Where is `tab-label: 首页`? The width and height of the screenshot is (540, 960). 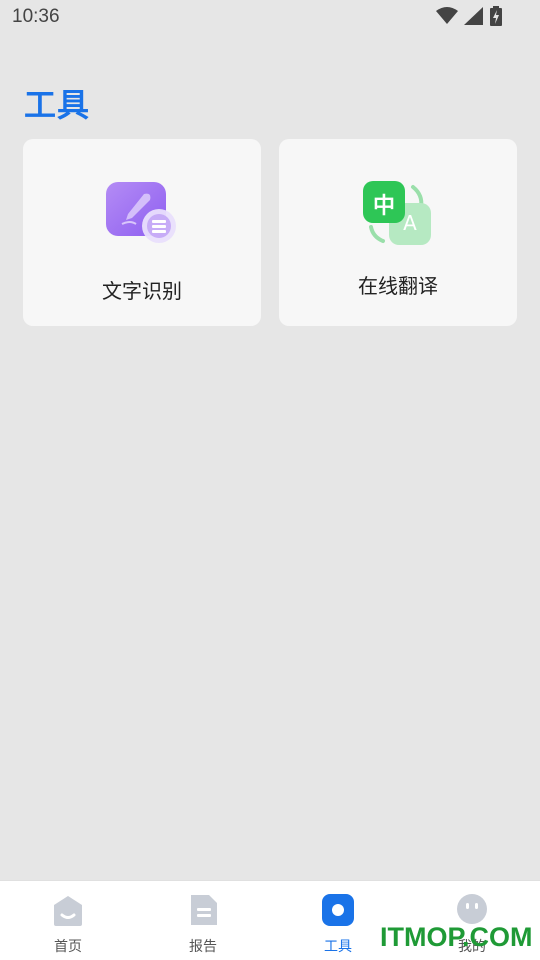
tab-label: 首页 is located at coordinates (68, 947).